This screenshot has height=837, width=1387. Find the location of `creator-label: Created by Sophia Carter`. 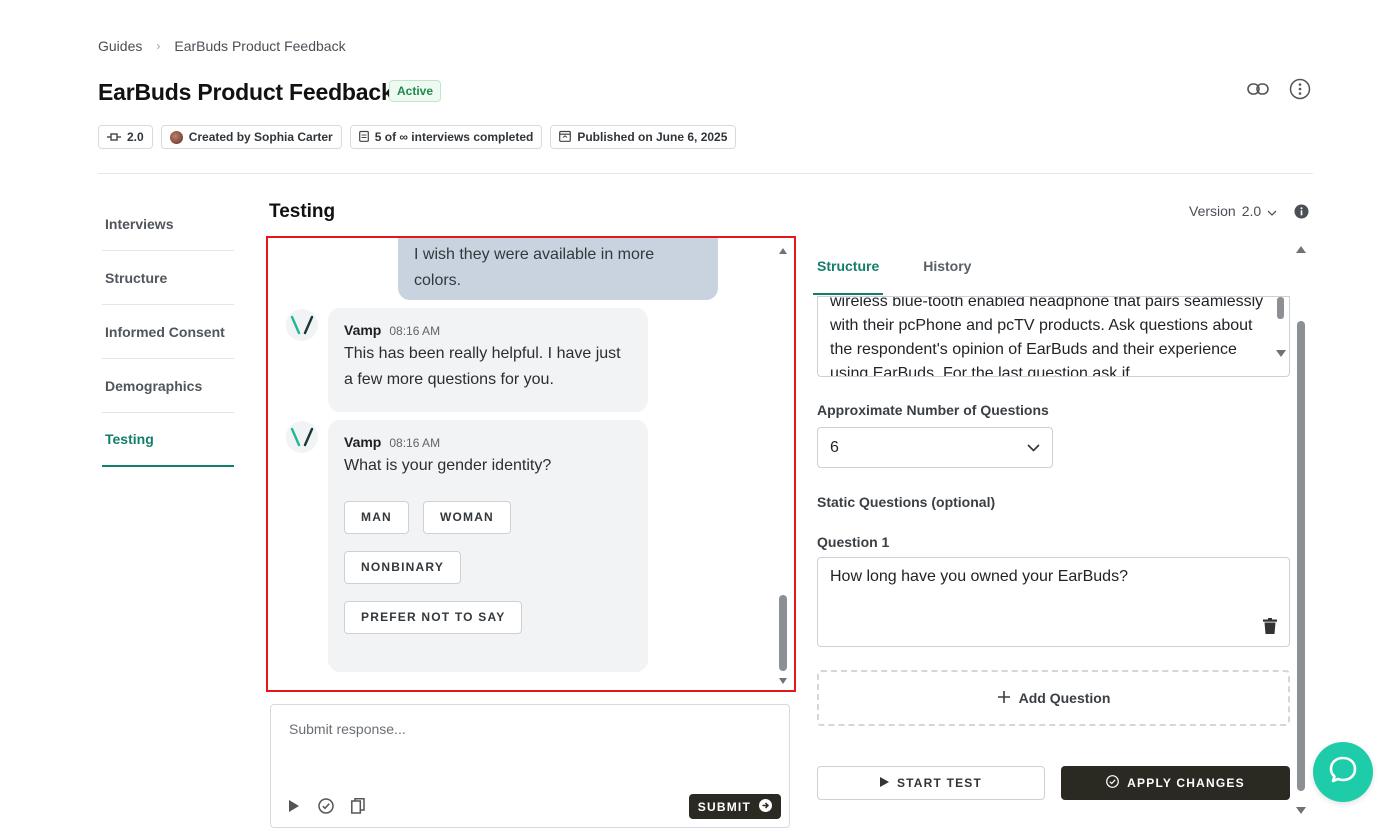

creator-label: Created by Sophia Carter is located at coordinates (260, 137).